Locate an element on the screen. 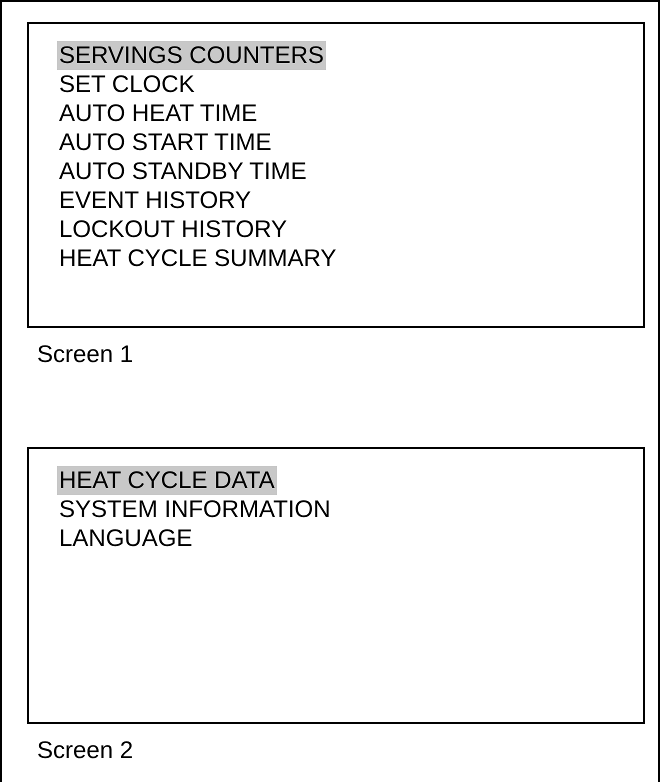 This screenshot has width=660, height=782. menu-item: SERVINGS COUNTERS is located at coordinates (191, 55).